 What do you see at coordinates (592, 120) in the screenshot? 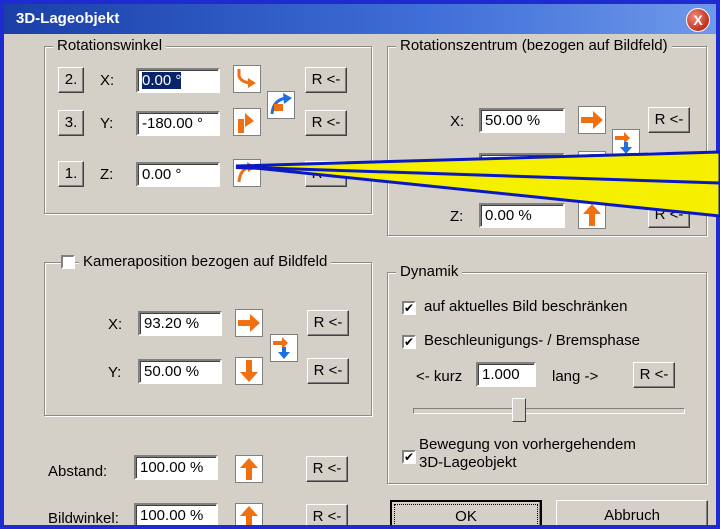
I see `center-x-arrow-icon` at bounding box center [592, 120].